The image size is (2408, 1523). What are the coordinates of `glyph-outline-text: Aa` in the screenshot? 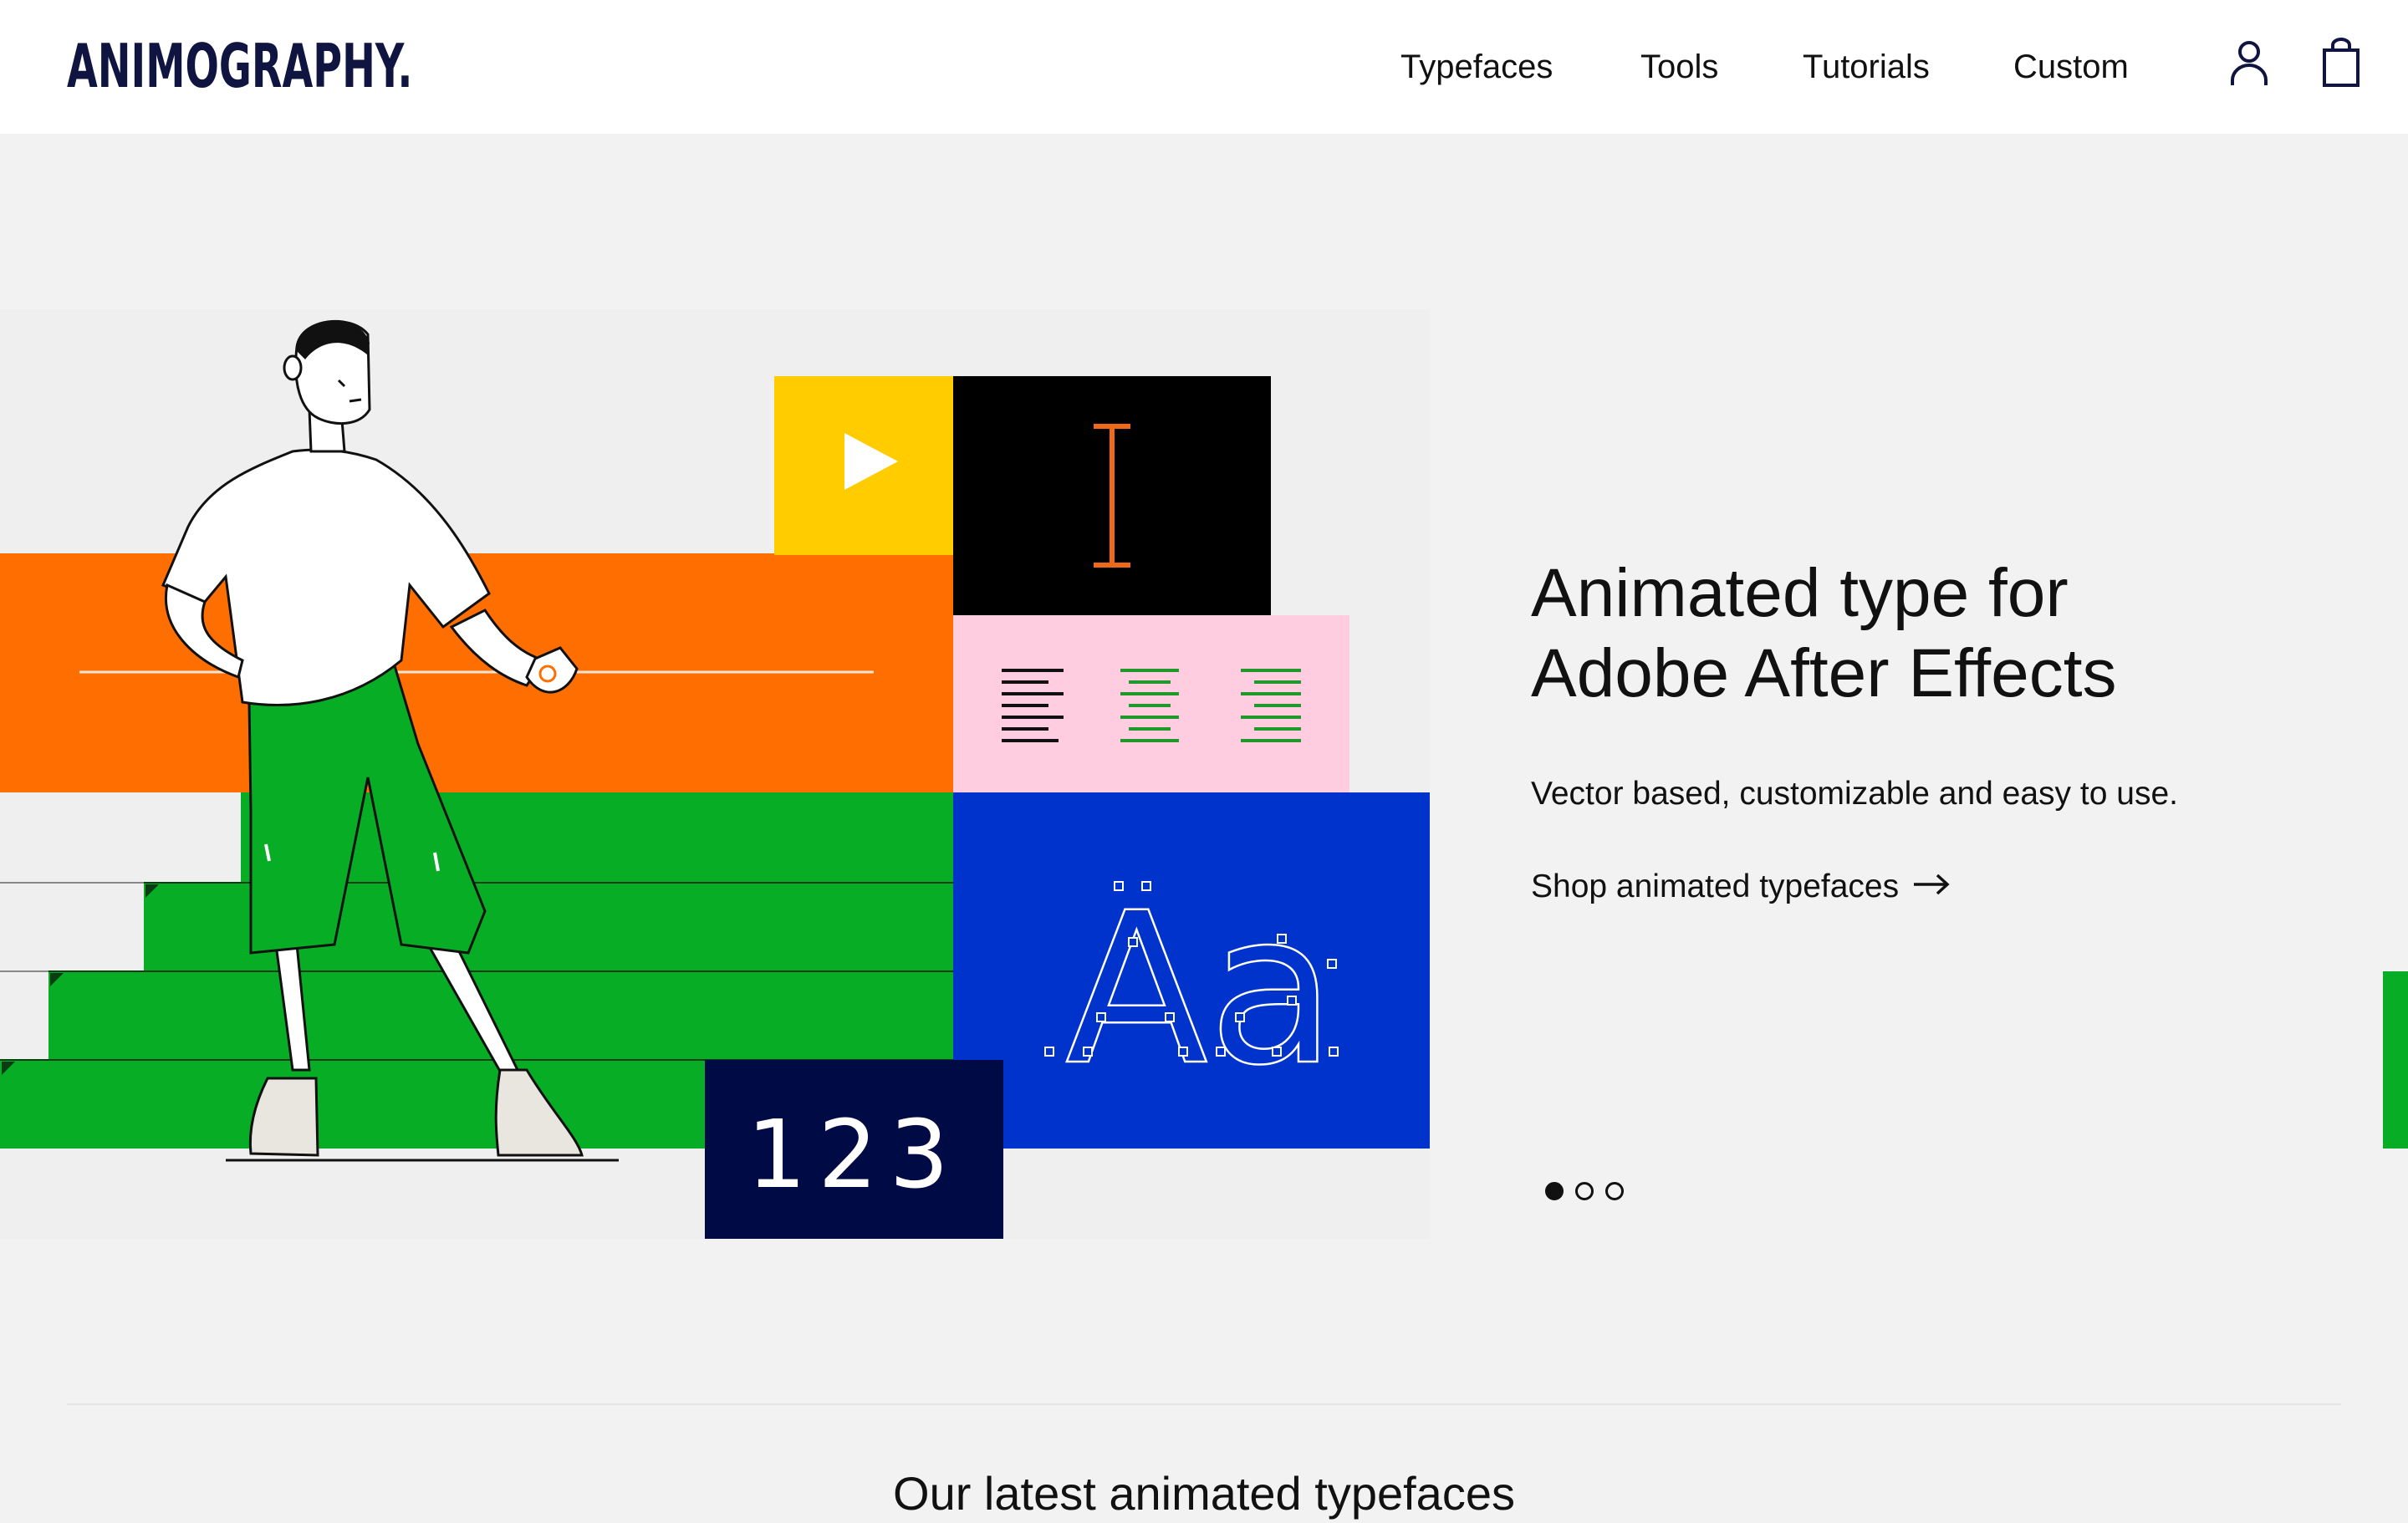 It's located at (1200, 989).